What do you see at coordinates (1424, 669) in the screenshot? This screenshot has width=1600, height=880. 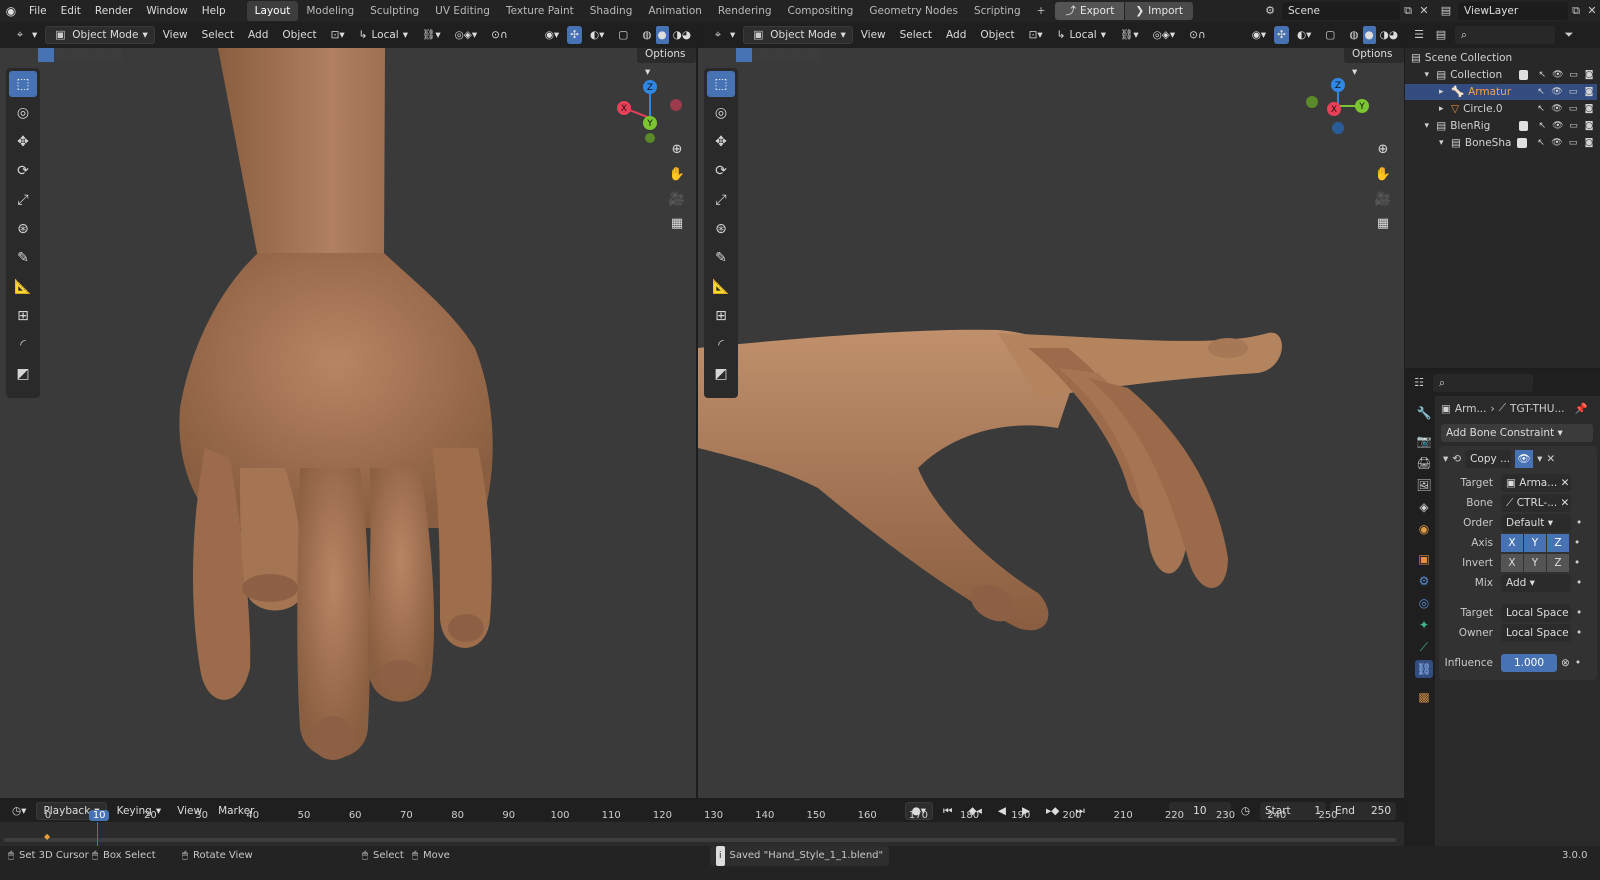 I see `bone-constraint-tab-icon: ⛓` at bounding box center [1424, 669].